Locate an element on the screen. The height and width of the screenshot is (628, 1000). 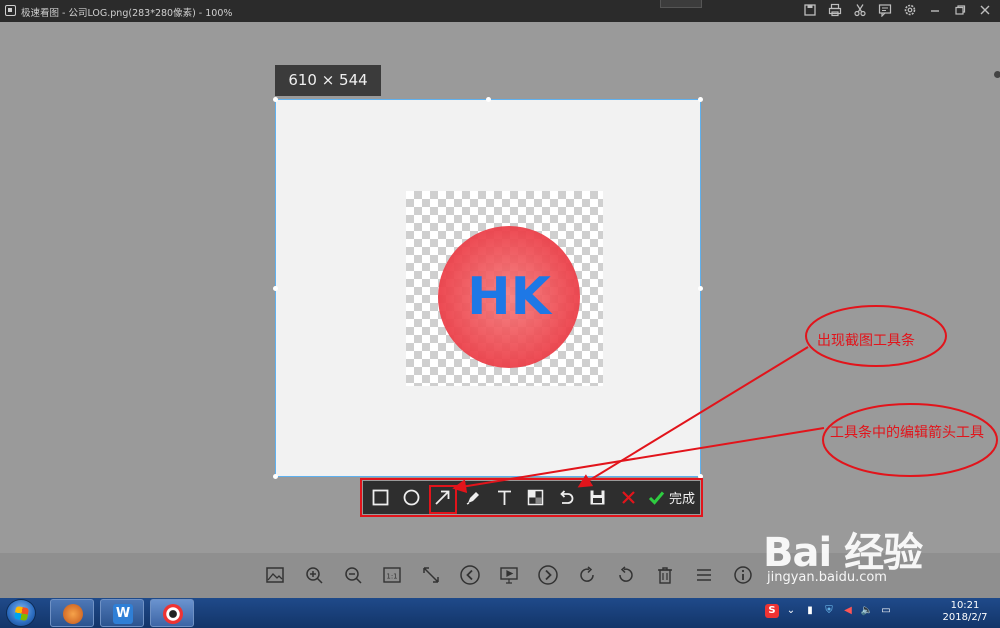
print-icon is located at coordinates (835, 10).